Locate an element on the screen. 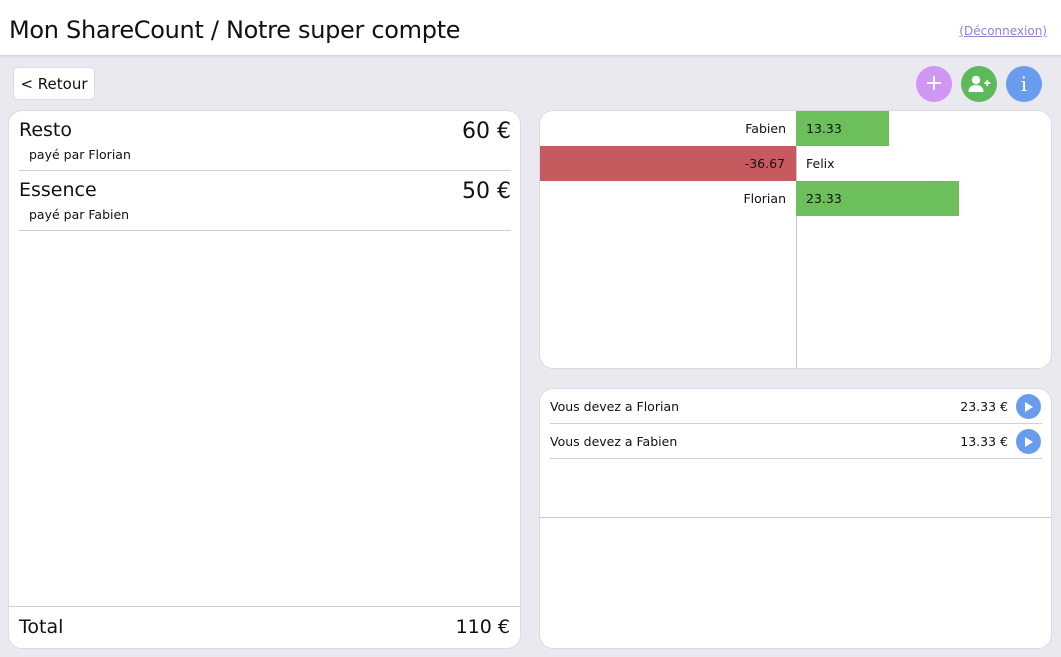  balance-name: Felix is located at coordinates (820, 163).